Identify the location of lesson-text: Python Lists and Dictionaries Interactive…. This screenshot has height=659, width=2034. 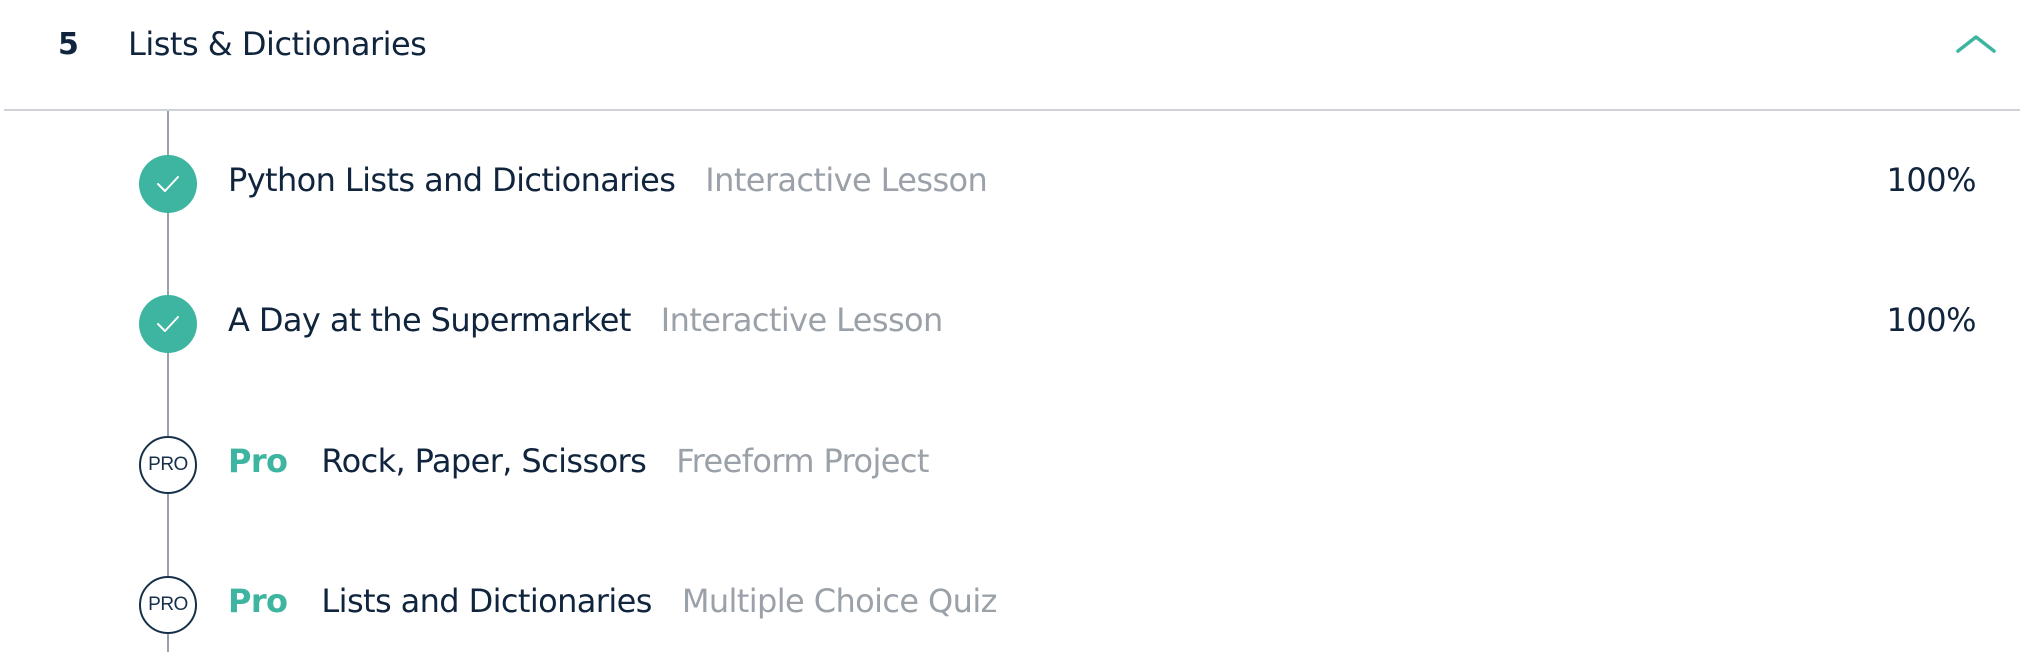
(608, 180).